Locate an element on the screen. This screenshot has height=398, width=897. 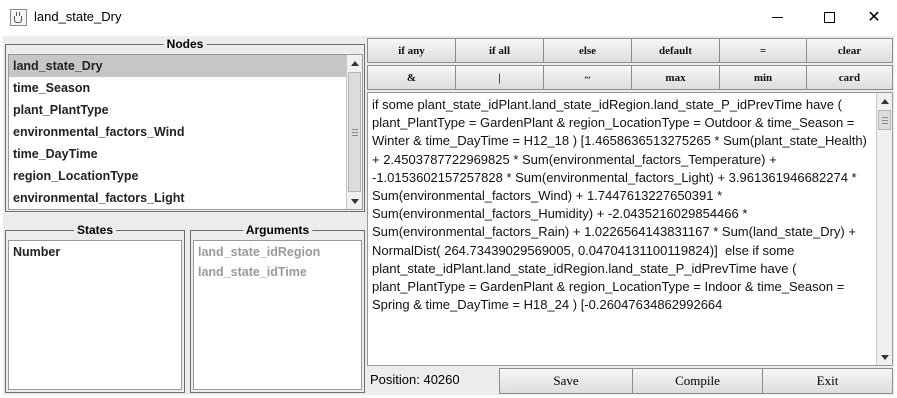
close-button: ✕ is located at coordinates (874, 17).